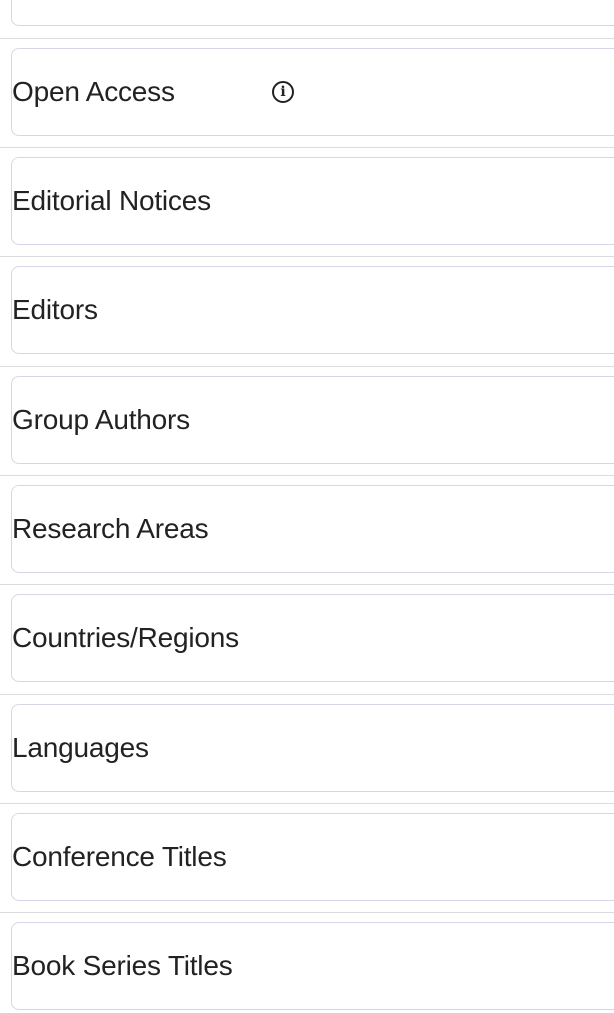 Image resolution: width=614 pixels, height=1013 pixels. What do you see at coordinates (312, 638) in the screenshot?
I see `filter-countries-regions: Countries/Regions` at bounding box center [312, 638].